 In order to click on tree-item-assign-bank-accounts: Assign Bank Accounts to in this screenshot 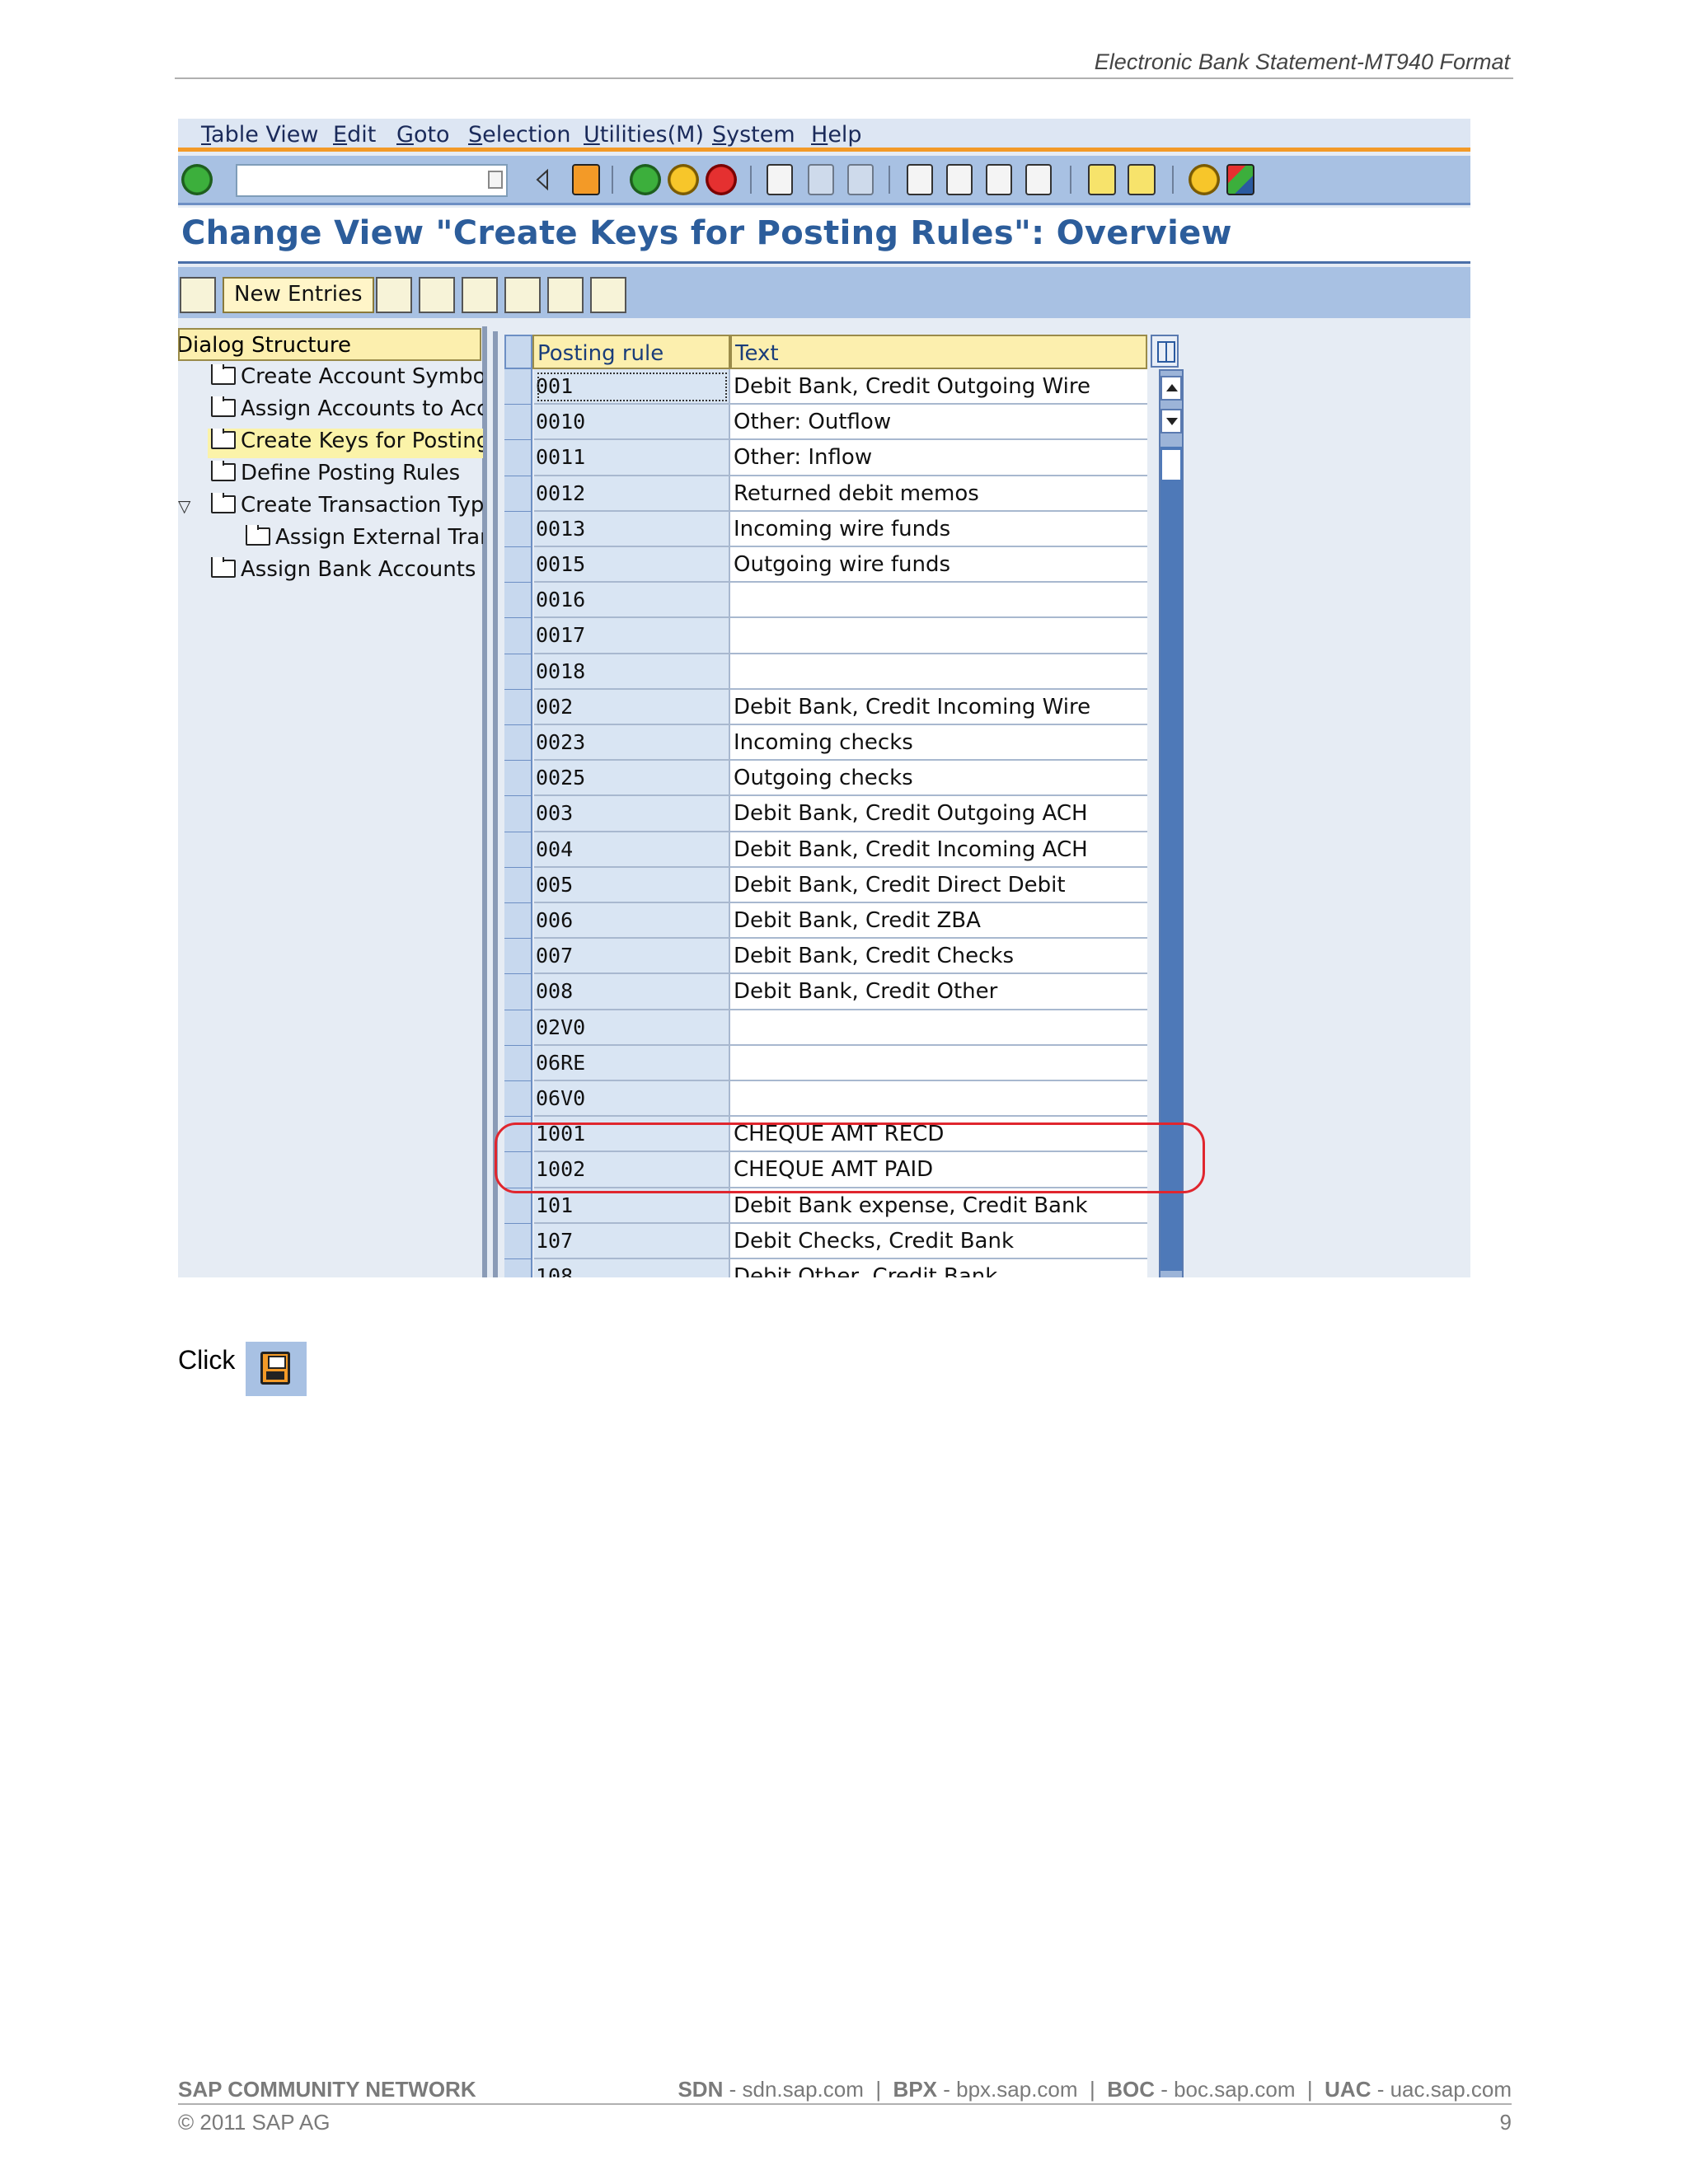, I will do `click(347, 572)`.